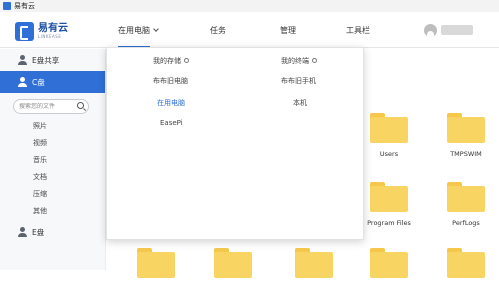 This screenshot has height=285, width=499. I want to click on avatar, so click(430, 30).